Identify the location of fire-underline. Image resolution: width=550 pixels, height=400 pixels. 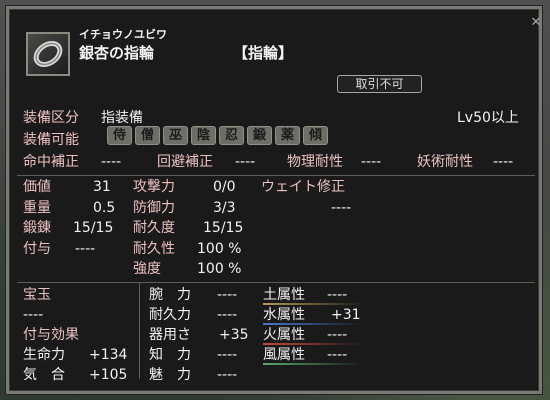
(313, 344).